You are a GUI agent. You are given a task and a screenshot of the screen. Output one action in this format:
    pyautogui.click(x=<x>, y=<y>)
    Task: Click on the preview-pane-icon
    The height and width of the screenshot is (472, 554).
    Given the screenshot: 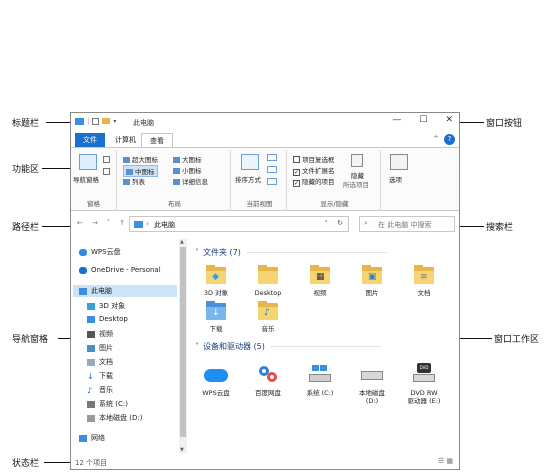 What is the action you would take?
    pyautogui.click(x=106, y=159)
    